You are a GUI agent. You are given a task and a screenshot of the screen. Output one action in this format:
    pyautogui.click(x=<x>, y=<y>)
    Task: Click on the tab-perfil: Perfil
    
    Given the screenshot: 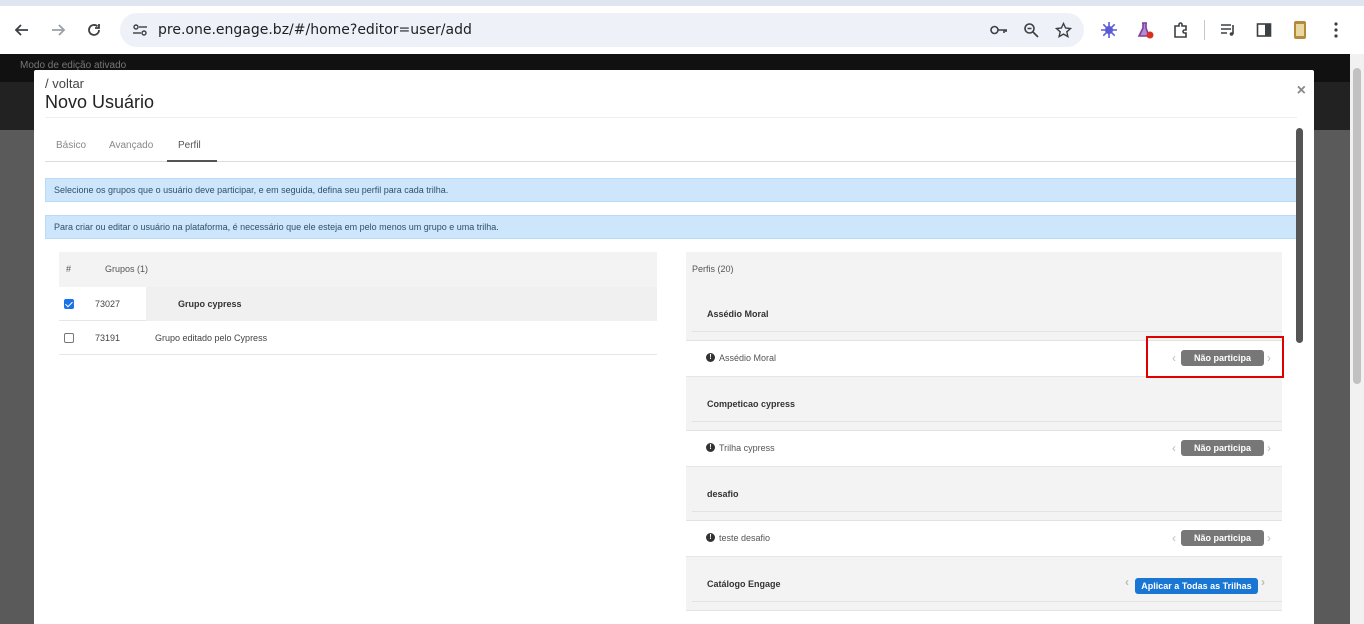 What is the action you would take?
    pyautogui.click(x=189, y=145)
    